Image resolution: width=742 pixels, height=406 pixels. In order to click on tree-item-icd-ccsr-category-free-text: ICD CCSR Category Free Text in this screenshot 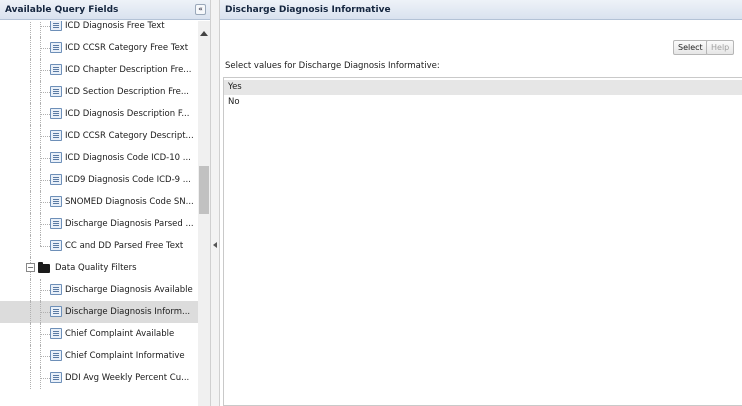, I will do `click(99, 48)`.